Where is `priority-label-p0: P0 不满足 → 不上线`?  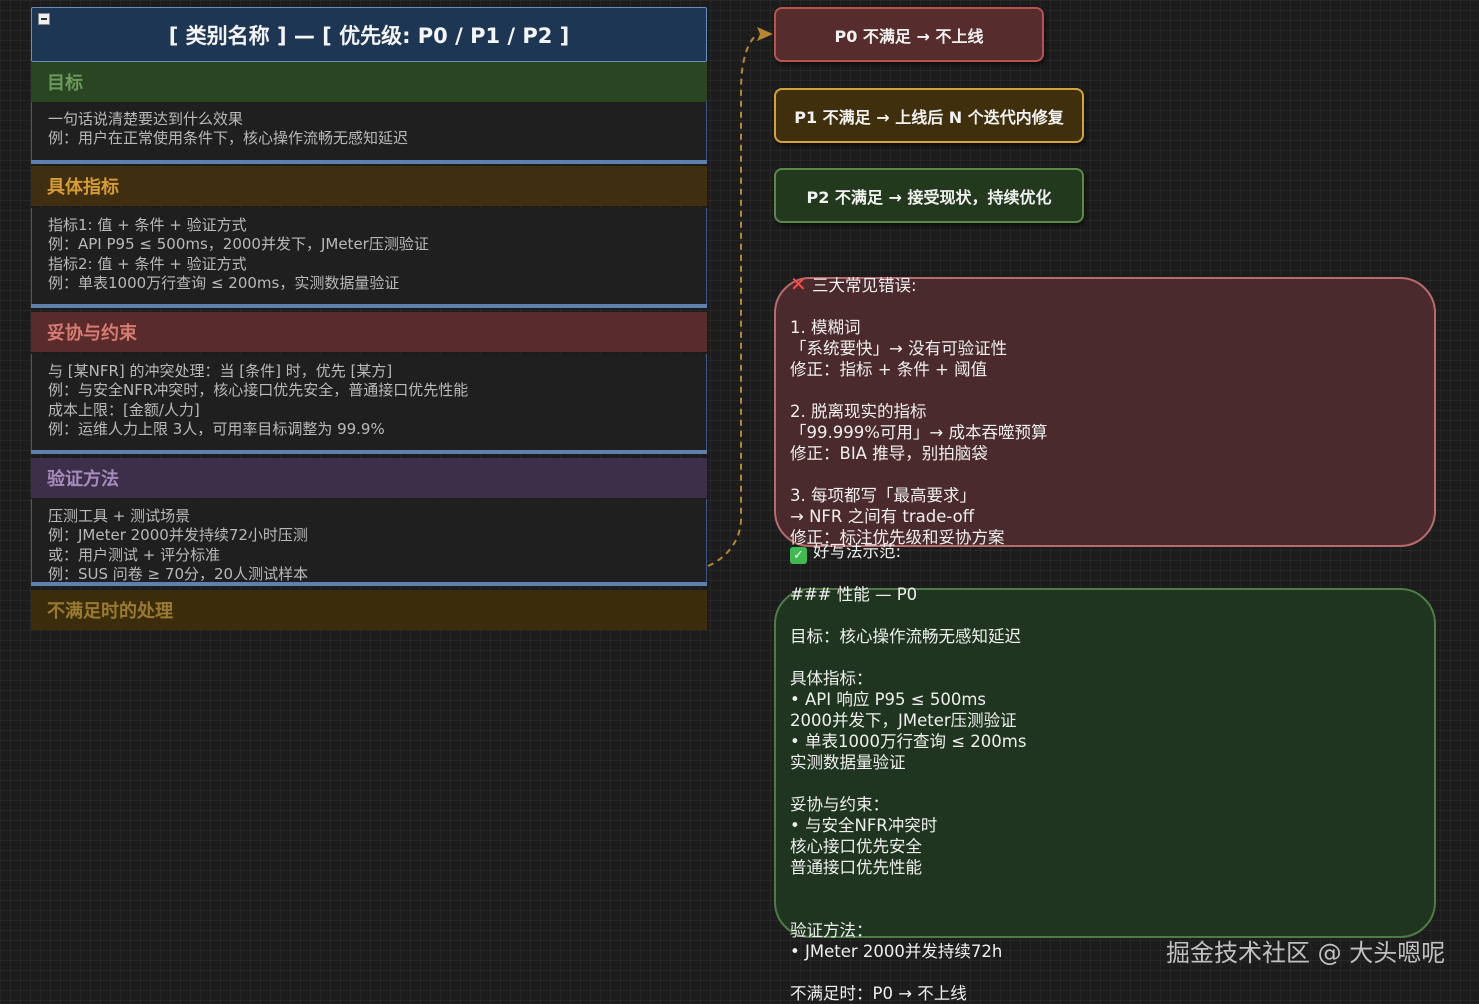 priority-label-p0: P0 不满足 → 不上线 is located at coordinates (909, 36).